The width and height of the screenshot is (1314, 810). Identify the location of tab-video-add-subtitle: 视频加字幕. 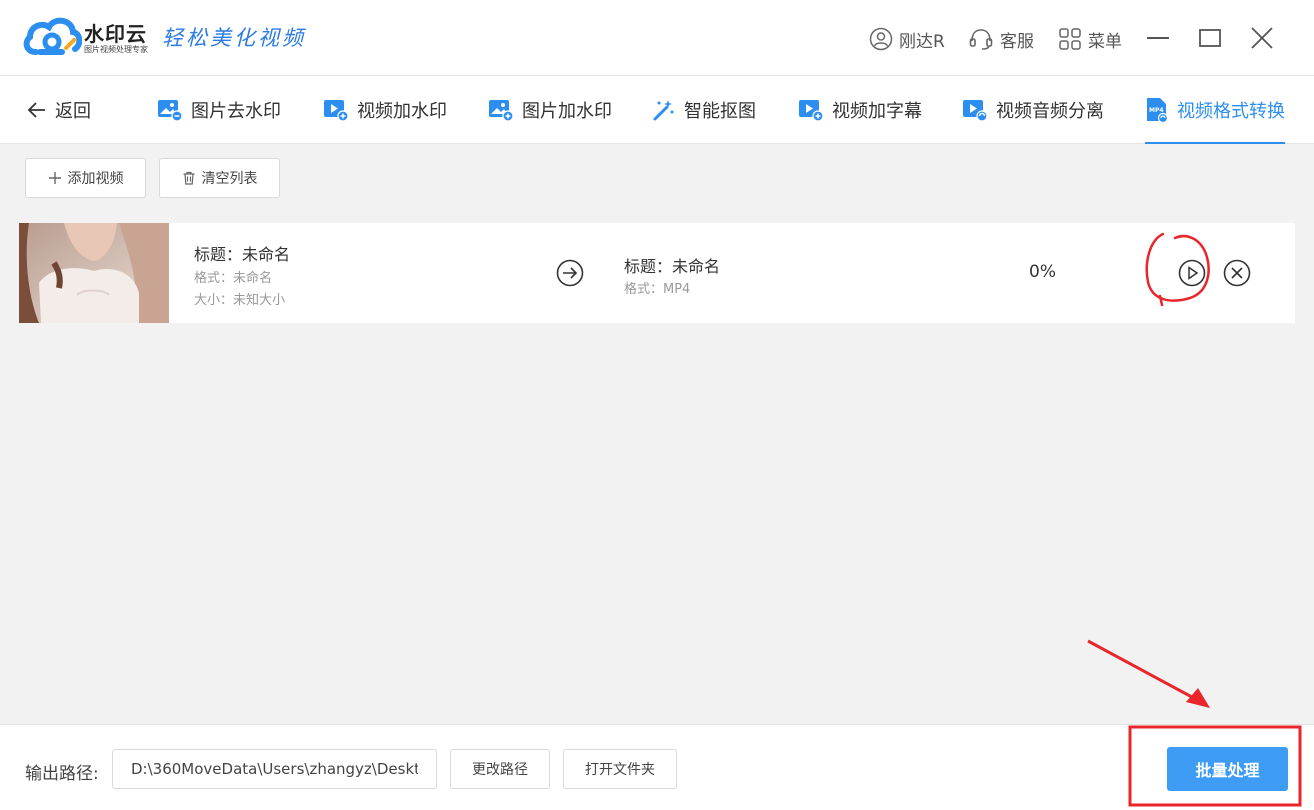
(860, 110).